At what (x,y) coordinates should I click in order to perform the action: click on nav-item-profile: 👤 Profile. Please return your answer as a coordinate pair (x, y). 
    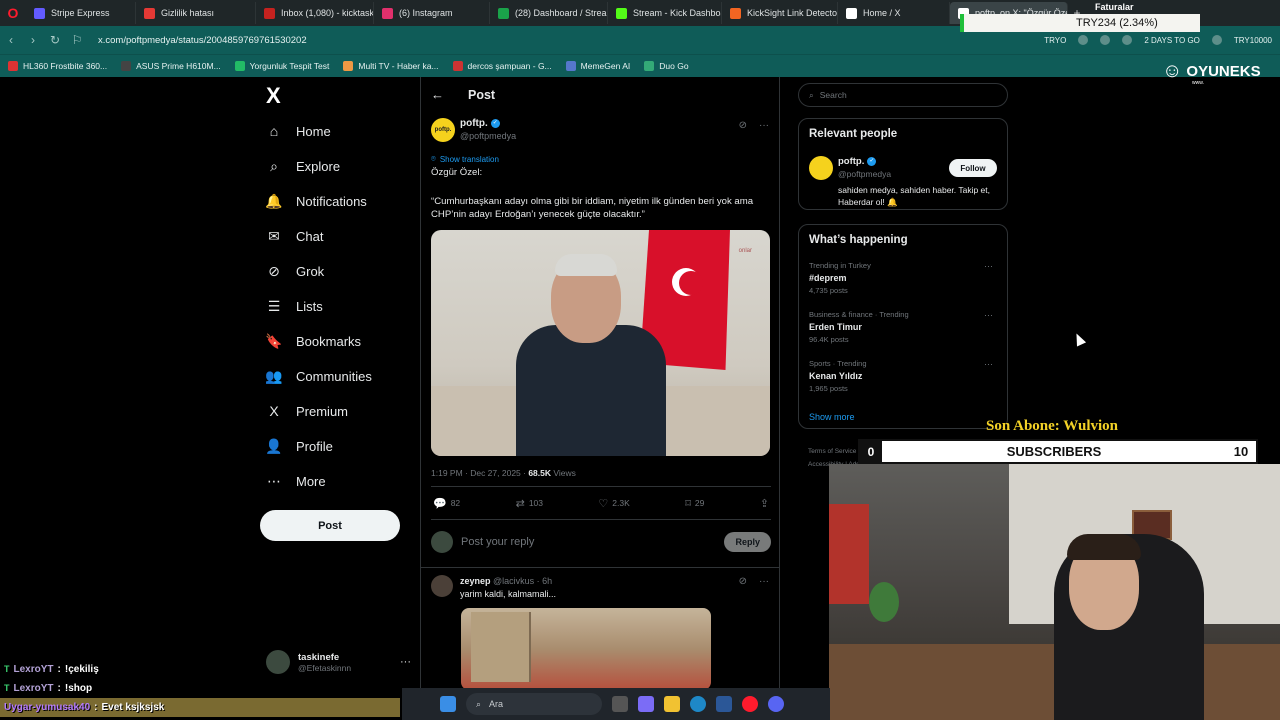
    Looking at the image, I should click on (299, 446).